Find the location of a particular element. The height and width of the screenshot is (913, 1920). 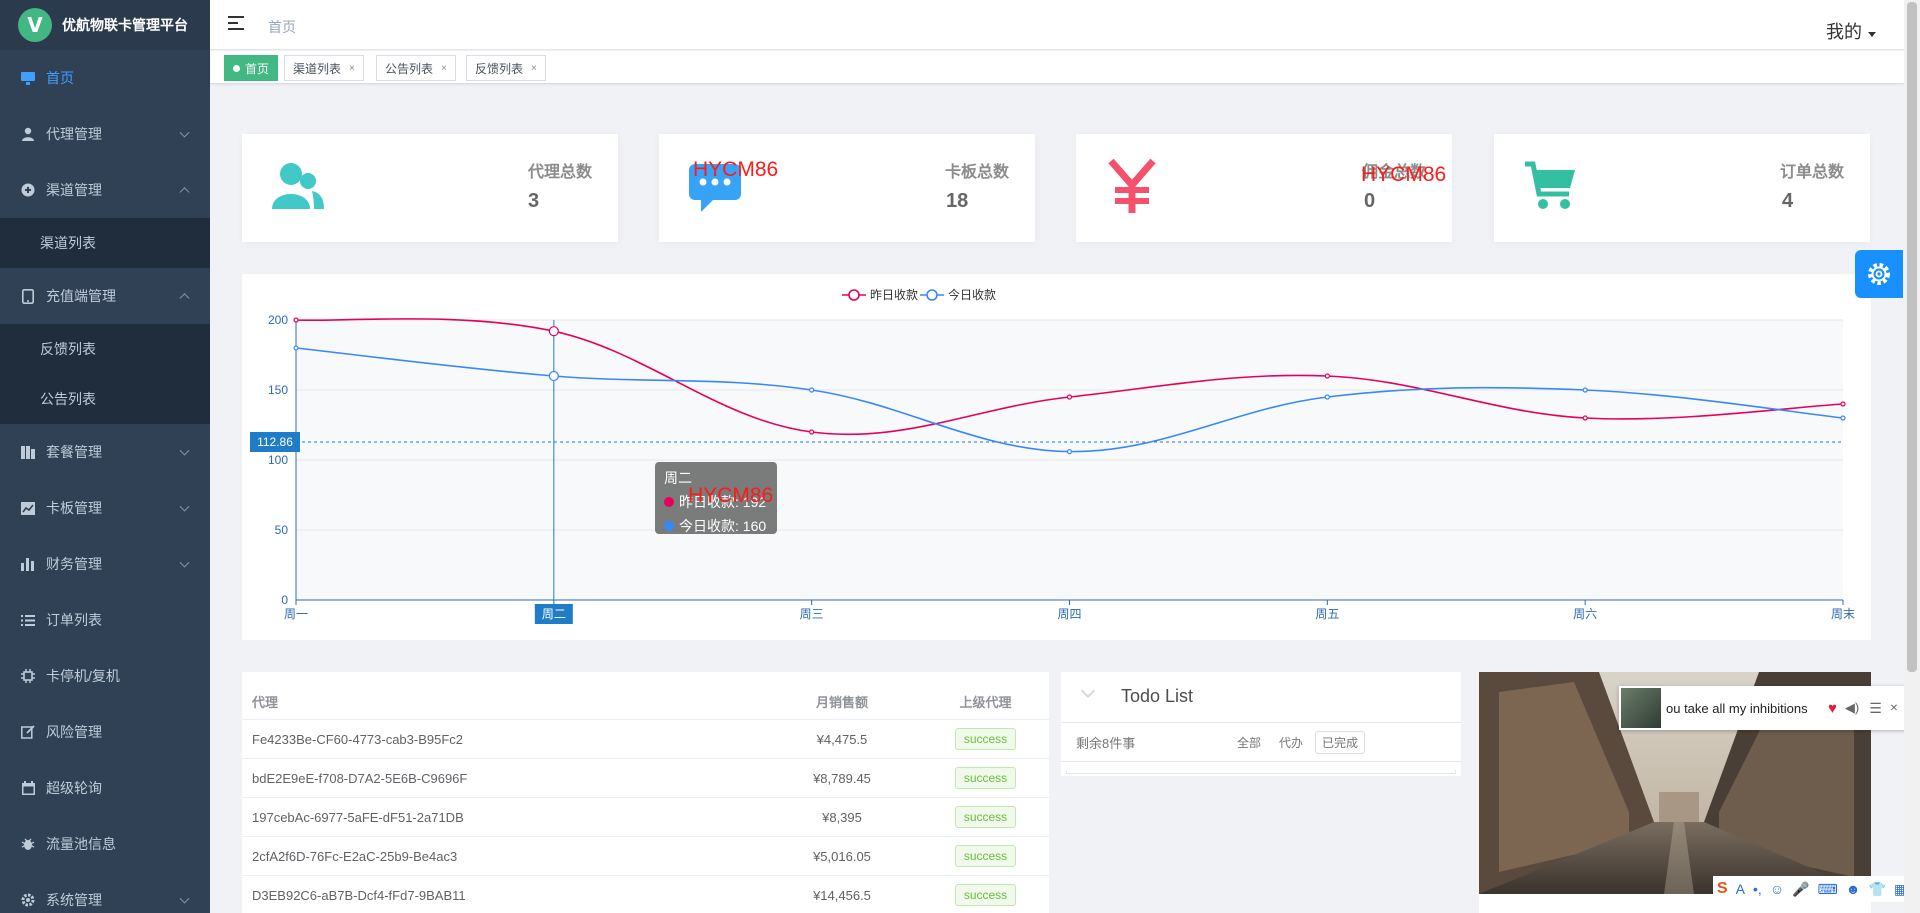

user-menu: 我的 is located at coordinates (1851, 31).